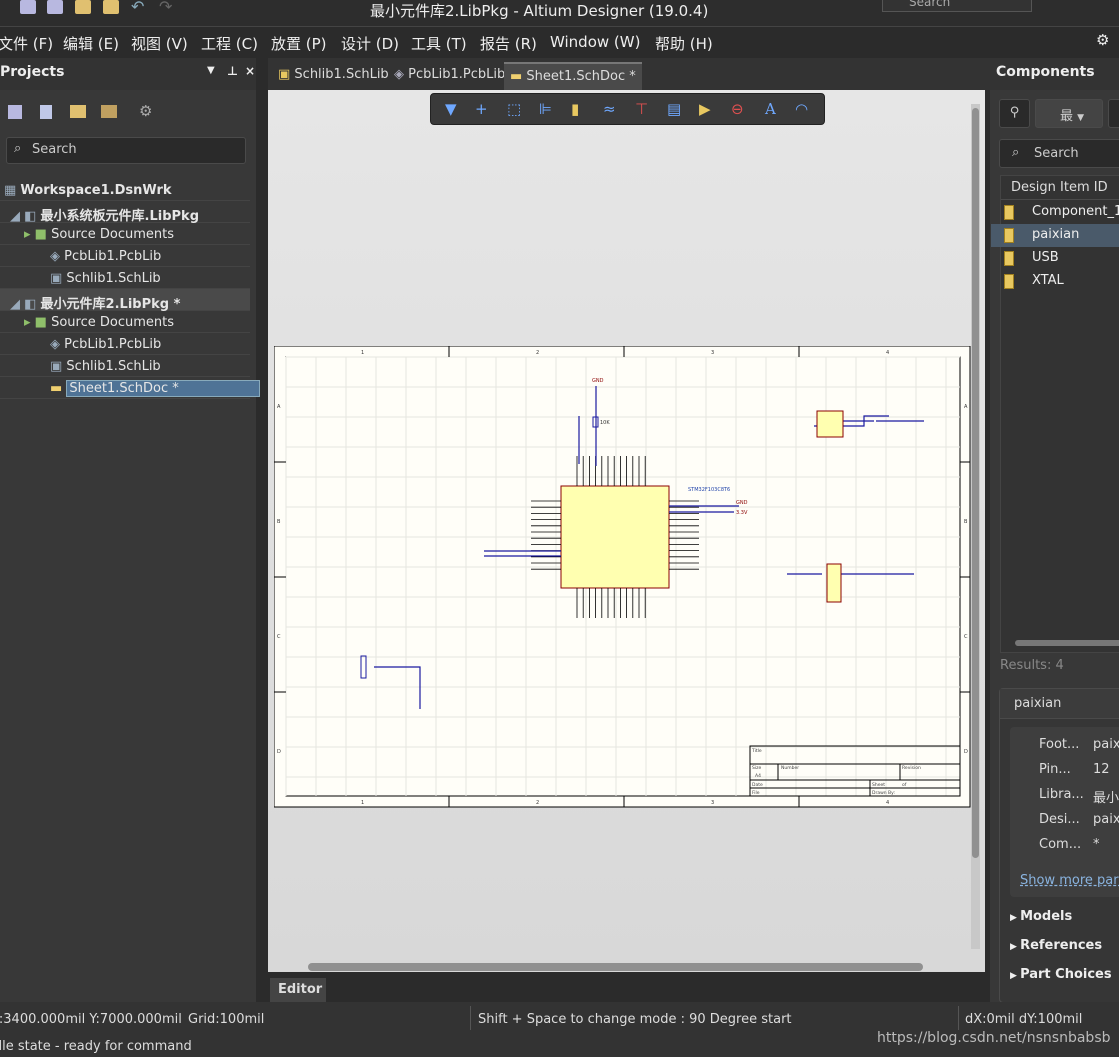 This screenshot has height=1057, width=1119. Describe the element at coordinates (439, 43) in the screenshot. I see `menu-tools: 工具 (T)` at that location.